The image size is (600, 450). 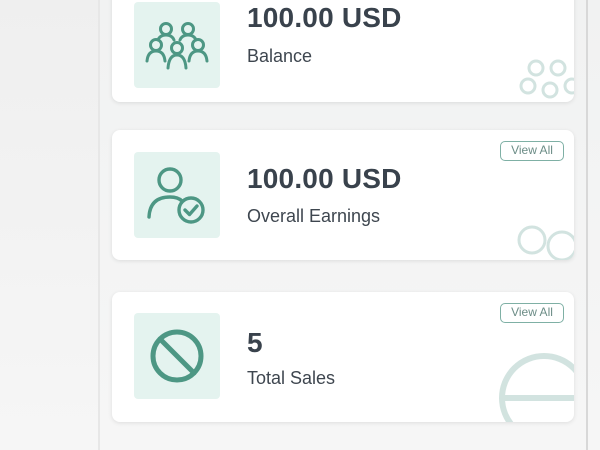 I want to click on earnings-value: 100.00 USD, so click(x=324, y=178).